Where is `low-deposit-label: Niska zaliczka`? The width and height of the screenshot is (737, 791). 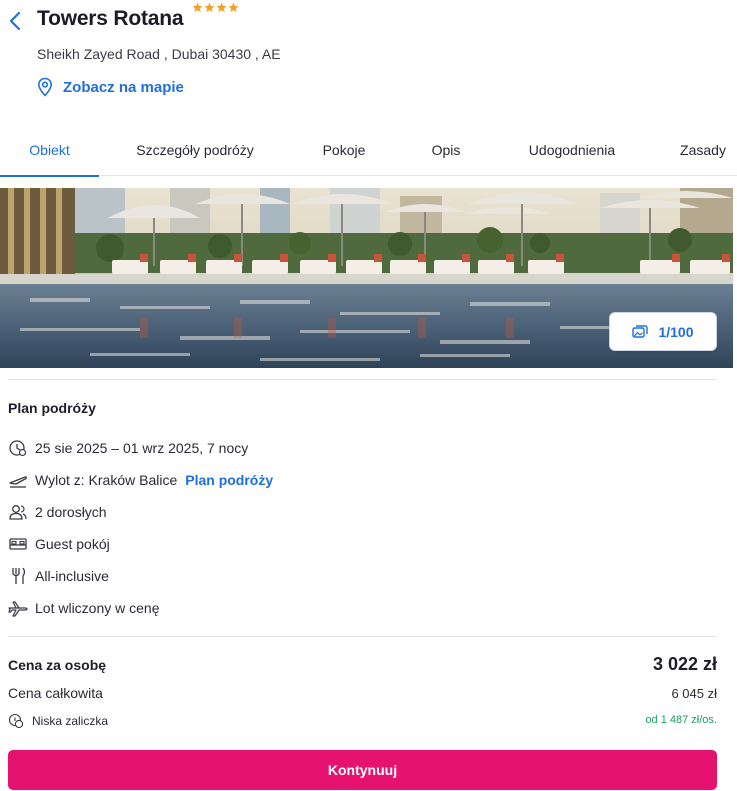 low-deposit-label: Niska zaliczka is located at coordinates (70, 721).